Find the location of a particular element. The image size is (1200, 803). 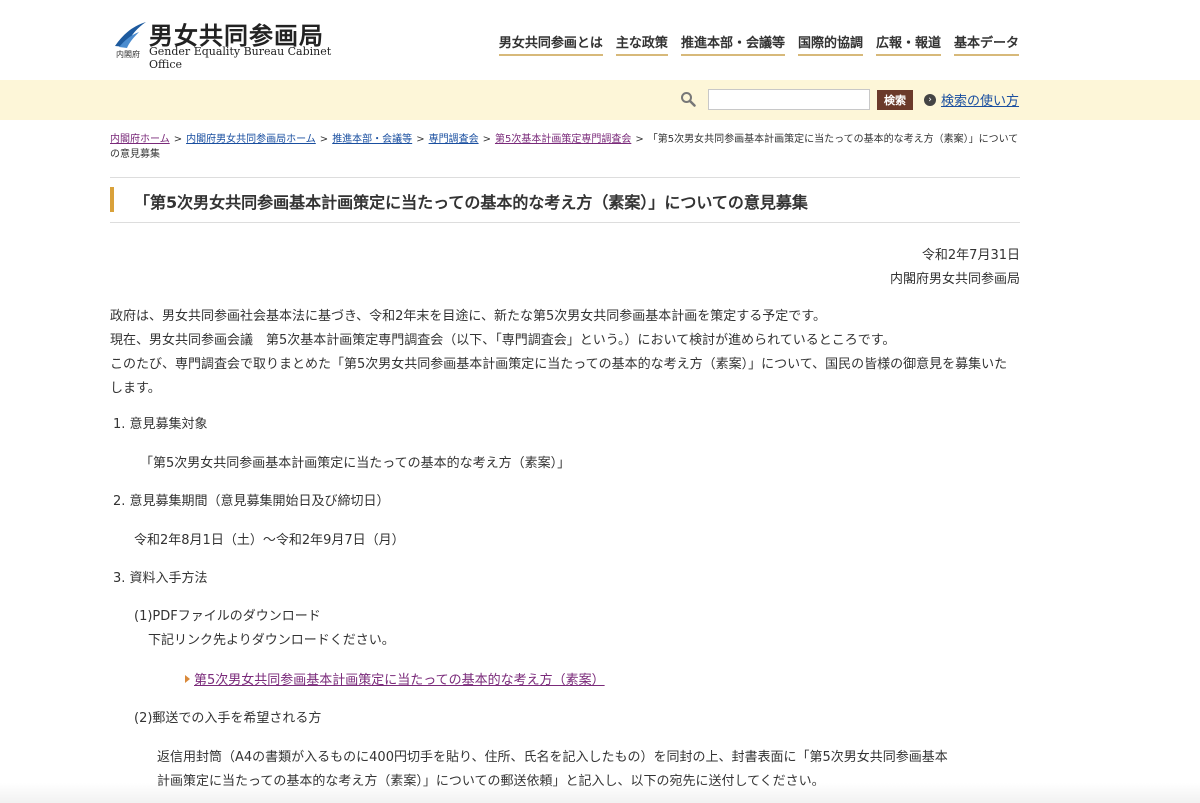

search-help-label: 検索の使い方 is located at coordinates (980, 101).